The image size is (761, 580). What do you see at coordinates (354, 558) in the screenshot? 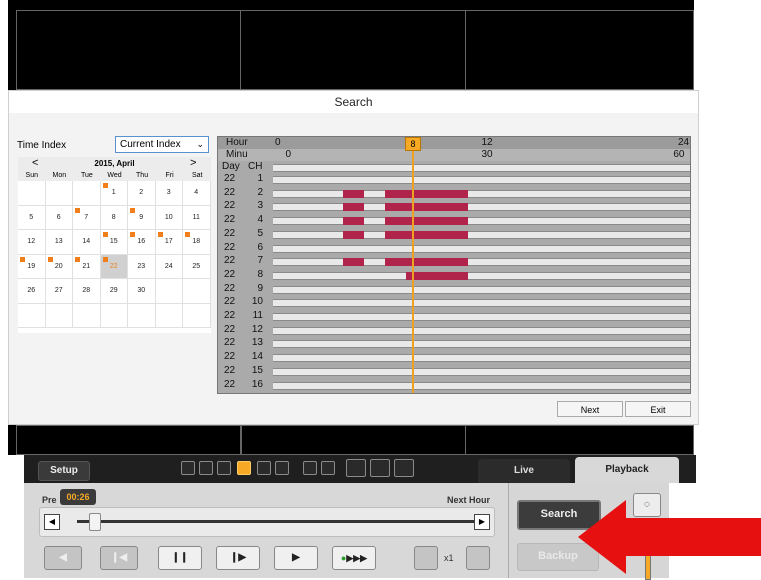
I see `fast-forward-button: ●▶▶▶` at bounding box center [354, 558].